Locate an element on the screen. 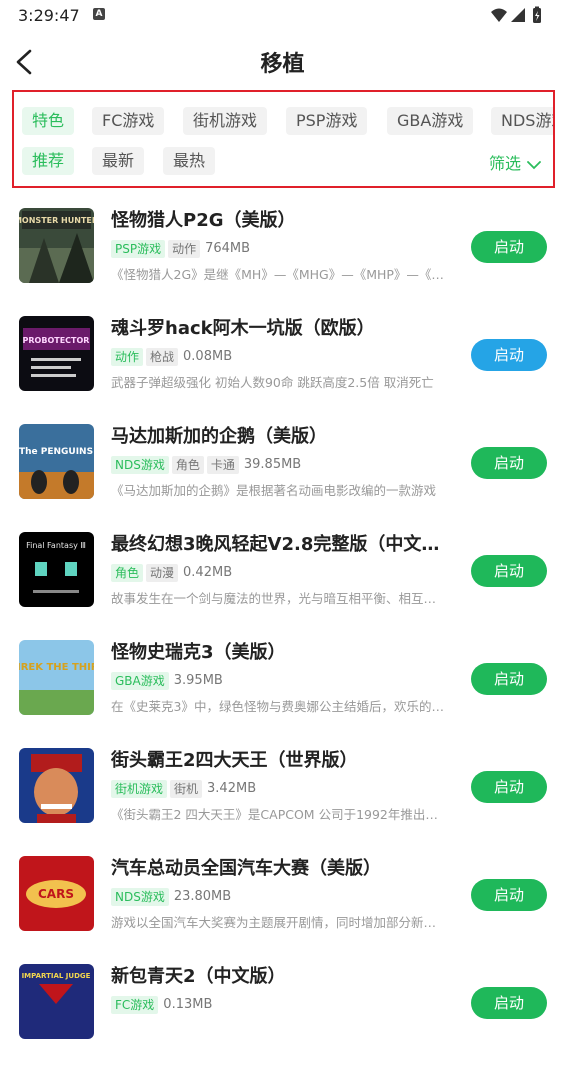  notification-icon: A is located at coordinates (99, 14).